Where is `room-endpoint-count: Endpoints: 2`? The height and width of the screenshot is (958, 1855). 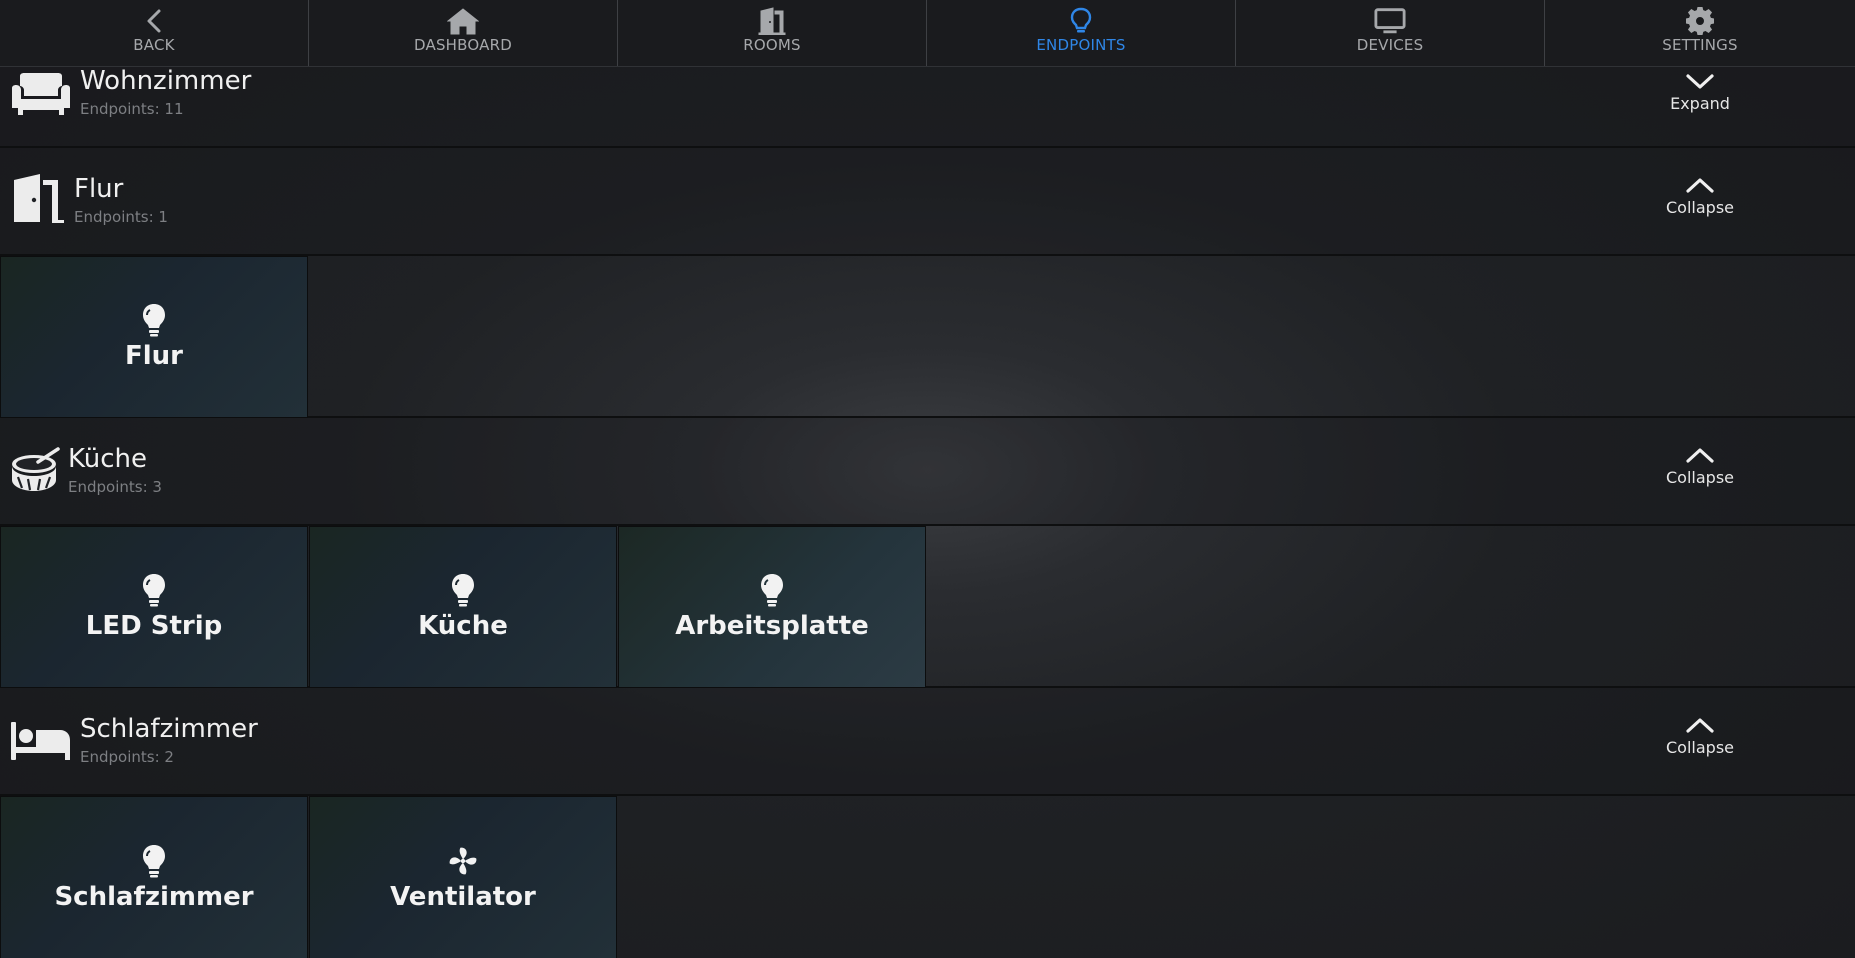 room-endpoint-count: Endpoints: 2 is located at coordinates (127, 757).